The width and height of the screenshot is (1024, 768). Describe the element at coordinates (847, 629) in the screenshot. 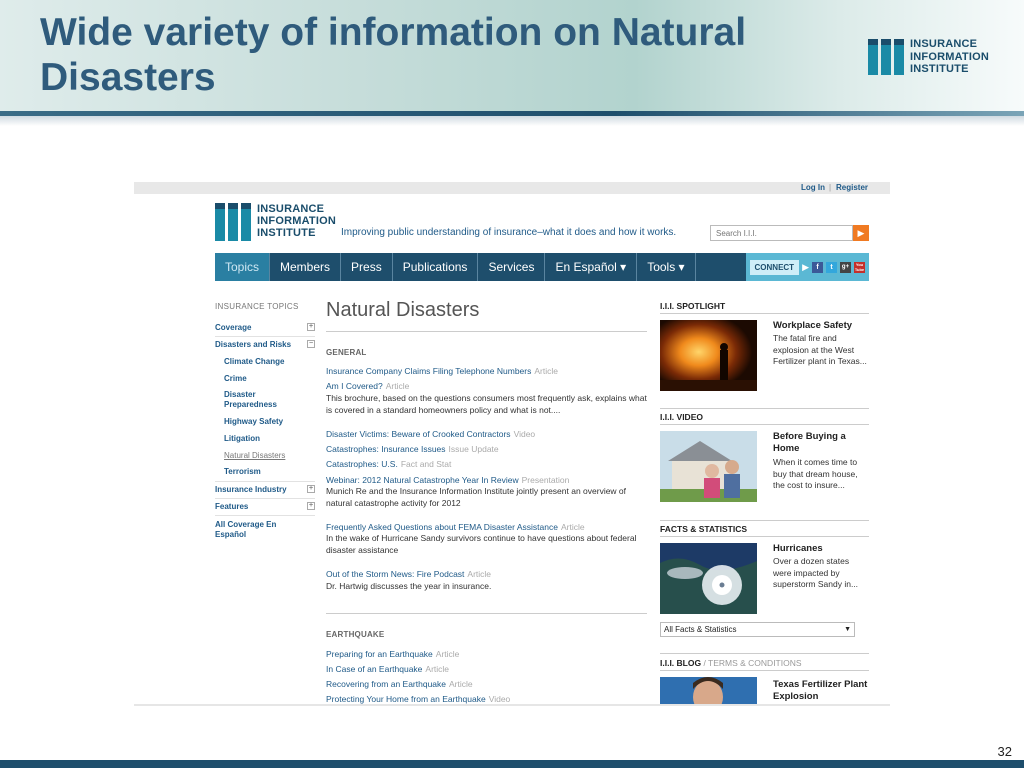

I see `chevron-down-icon: ▼` at that location.